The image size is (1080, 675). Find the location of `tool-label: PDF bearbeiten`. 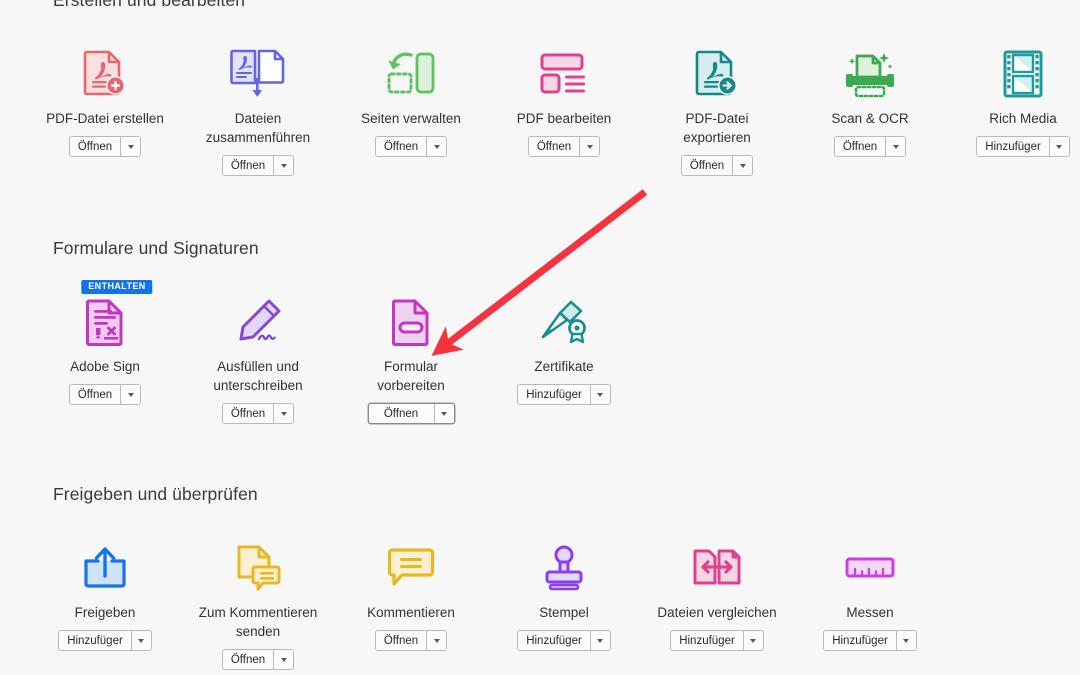

tool-label: PDF bearbeiten is located at coordinates (564, 118).